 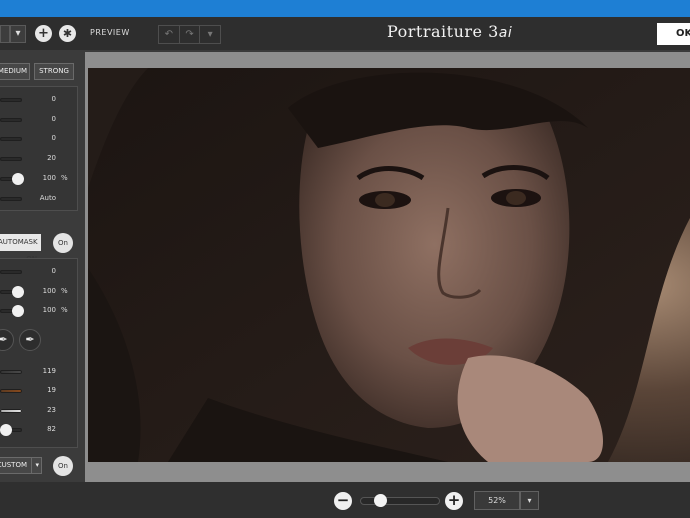 What do you see at coordinates (110, 32) in the screenshot?
I see `preview-label: PREVIEW` at bounding box center [110, 32].